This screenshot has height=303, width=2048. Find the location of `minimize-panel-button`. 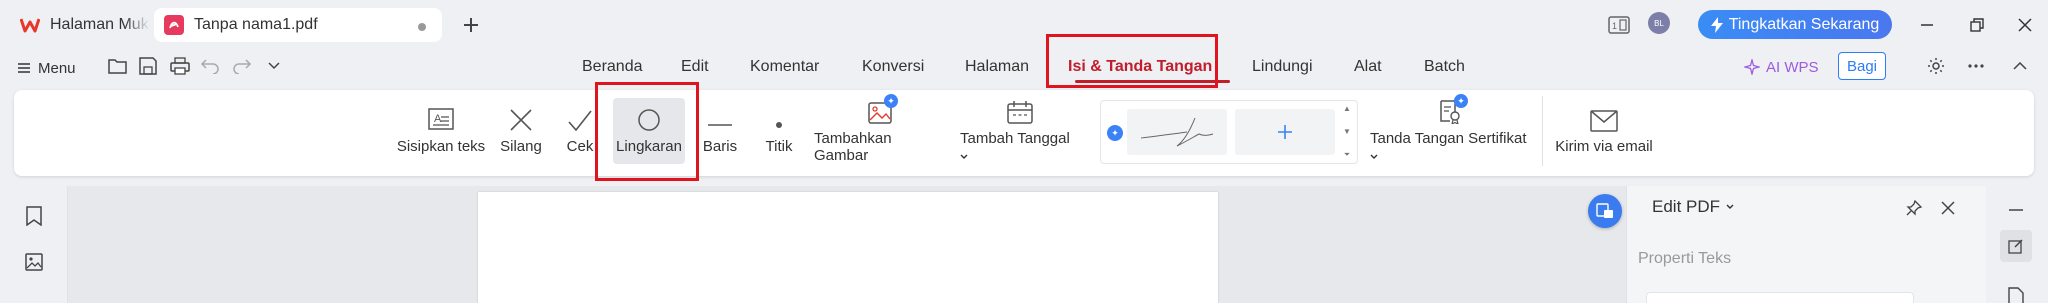

minimize-panel-button is located at coordinates (2016, 210).